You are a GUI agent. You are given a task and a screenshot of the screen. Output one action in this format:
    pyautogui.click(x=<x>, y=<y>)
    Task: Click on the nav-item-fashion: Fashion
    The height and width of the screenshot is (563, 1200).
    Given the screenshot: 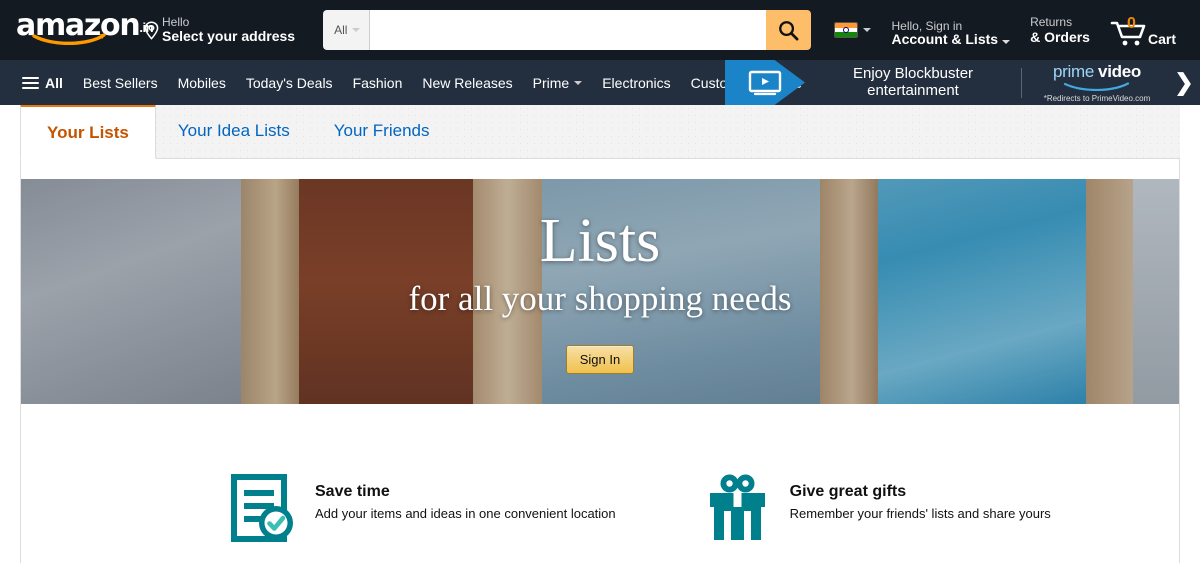 What is the action you would take?
    pyautogui.click(x=378, y=83)
    